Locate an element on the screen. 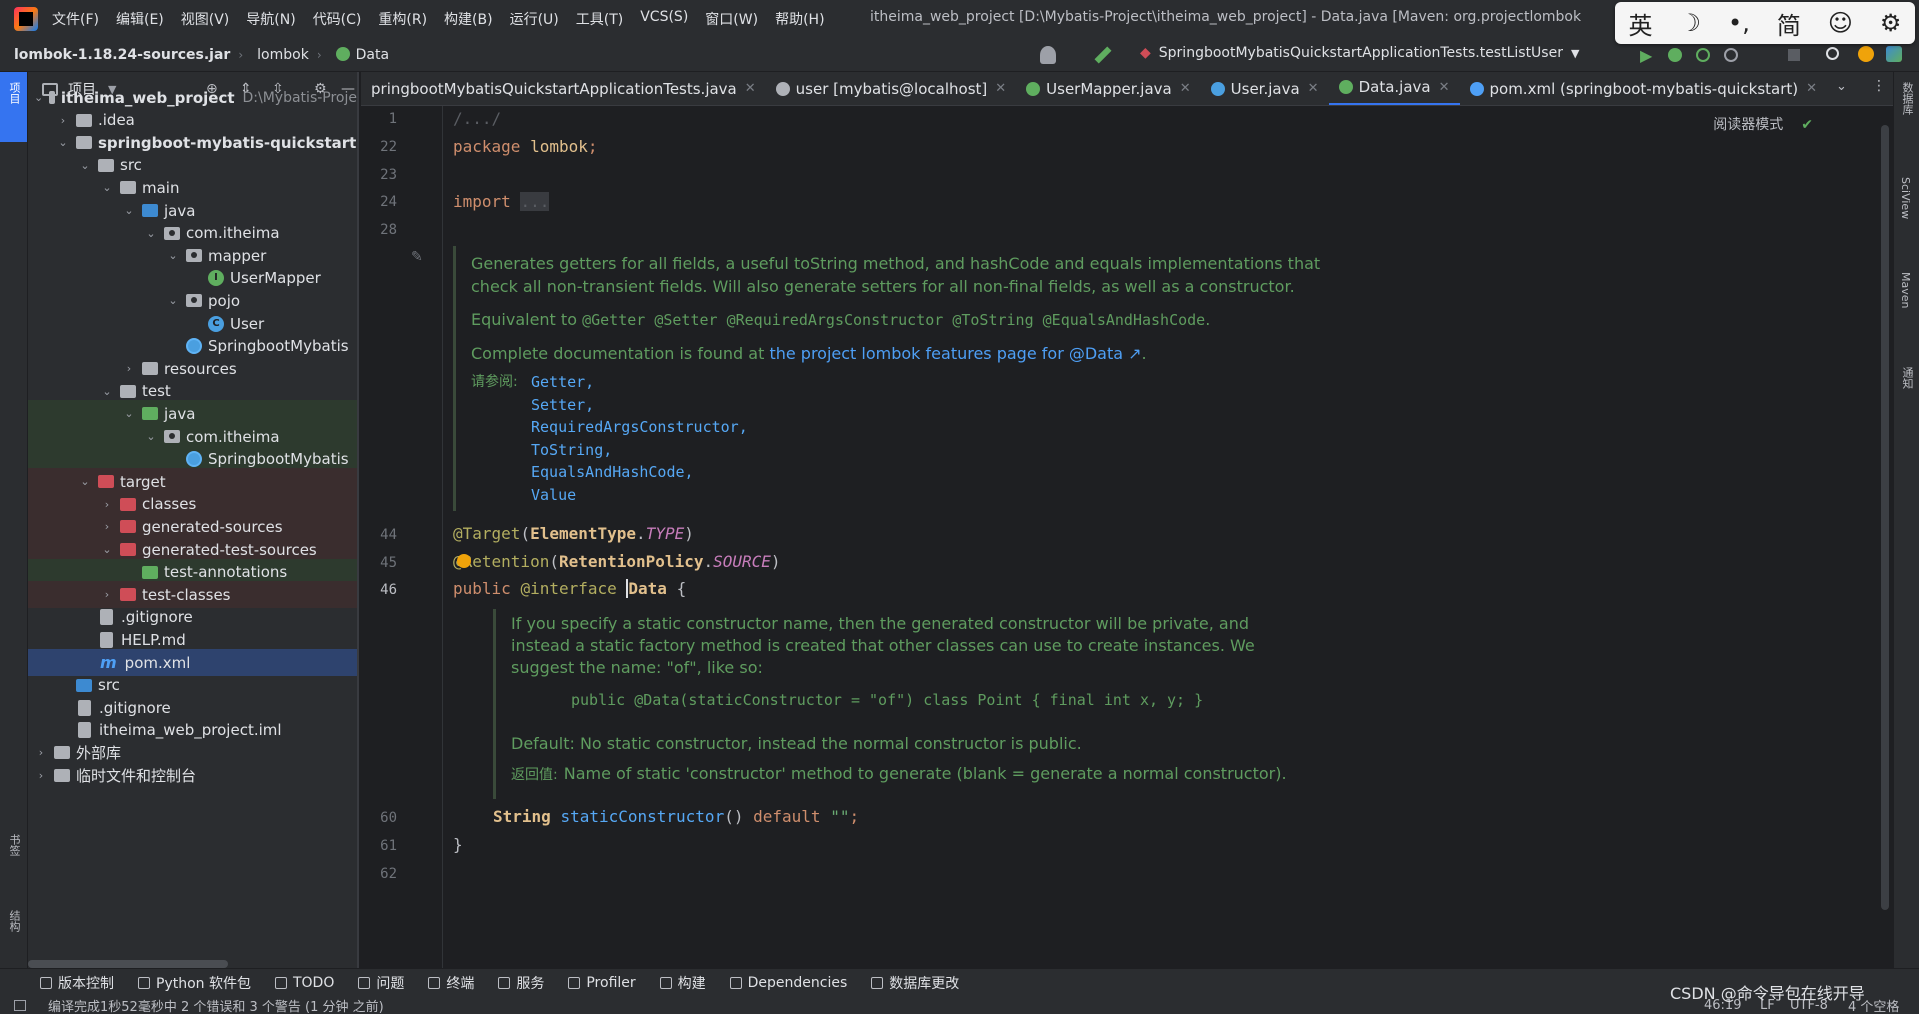  ime-mode-button: 英 is located at coordinates (1641, 23).